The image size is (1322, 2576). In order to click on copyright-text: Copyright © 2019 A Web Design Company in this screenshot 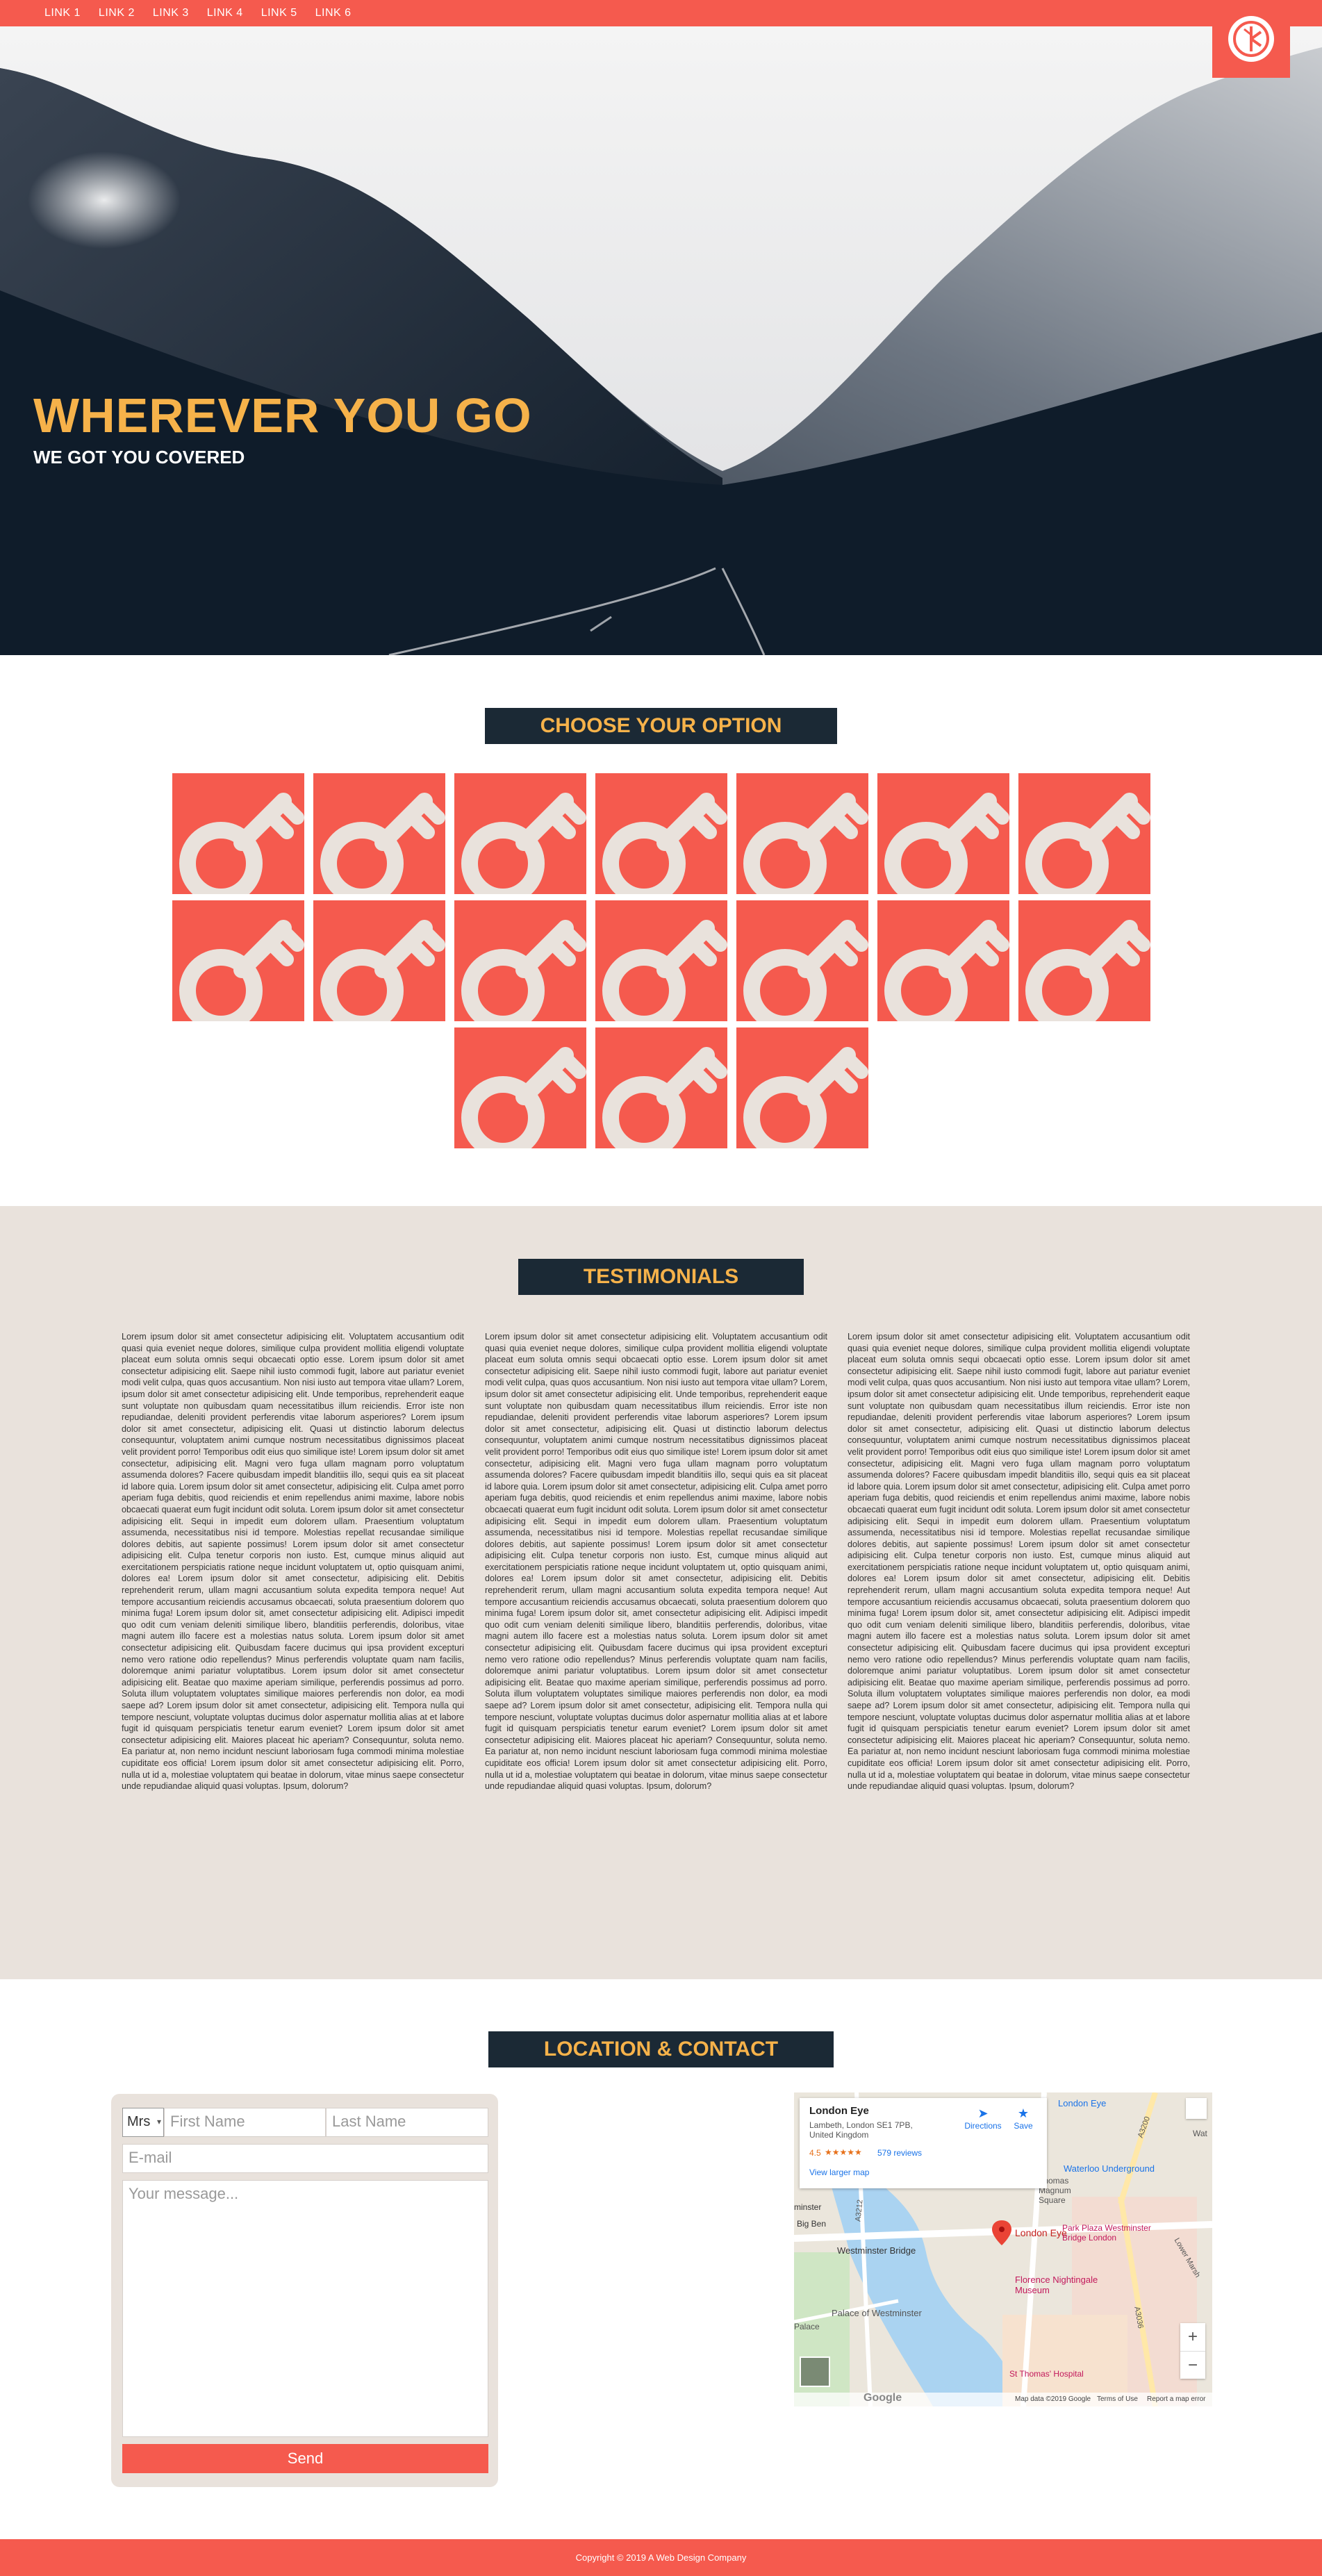, I will do `click(661, 2557)`.